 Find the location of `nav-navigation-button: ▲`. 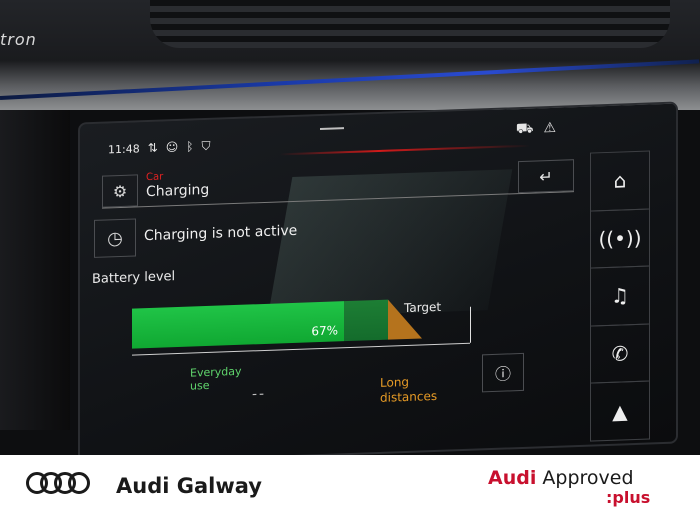

nav-navigation-button: ▲ is located at coordinates (620, 411).